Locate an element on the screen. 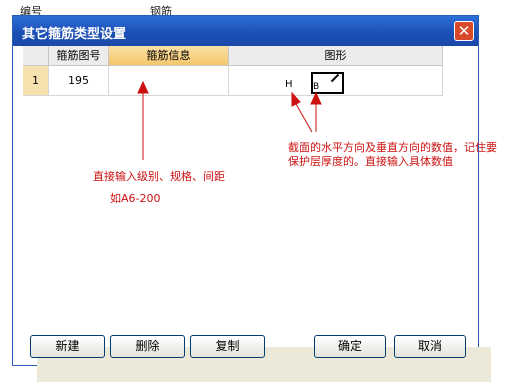 Image resolution: width=526 pixels, height=384 pixels. arrow-to-h-line is located at coordinates (304, 118).